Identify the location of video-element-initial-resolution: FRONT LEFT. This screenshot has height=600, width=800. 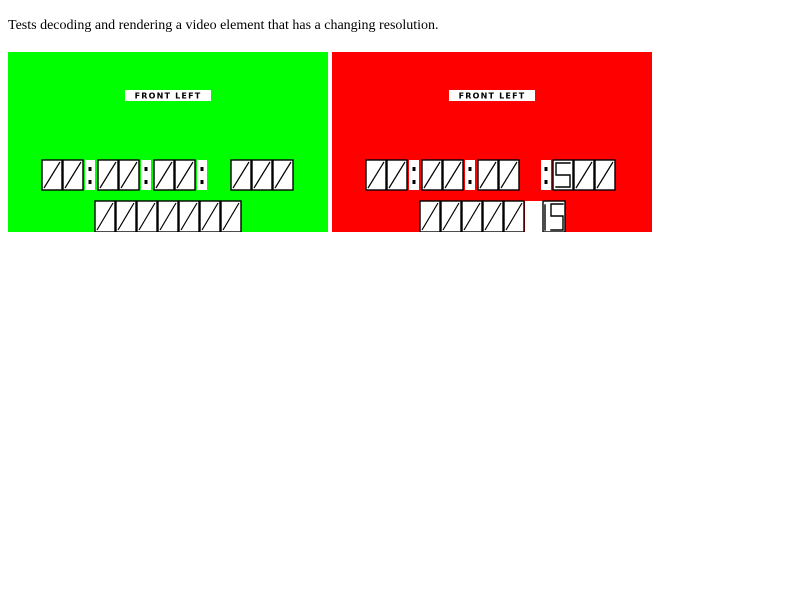
(168, 142).